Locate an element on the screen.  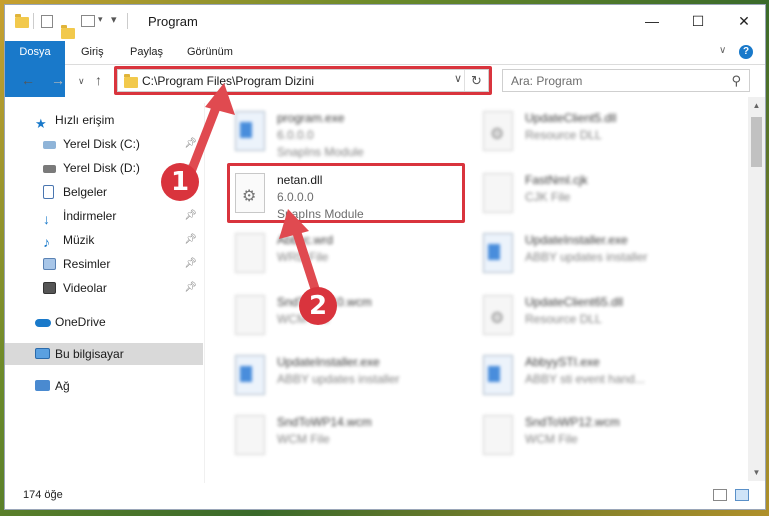
sidebar-item-this-pc: Bu bilgisayar is located at coordinates (104, 354).